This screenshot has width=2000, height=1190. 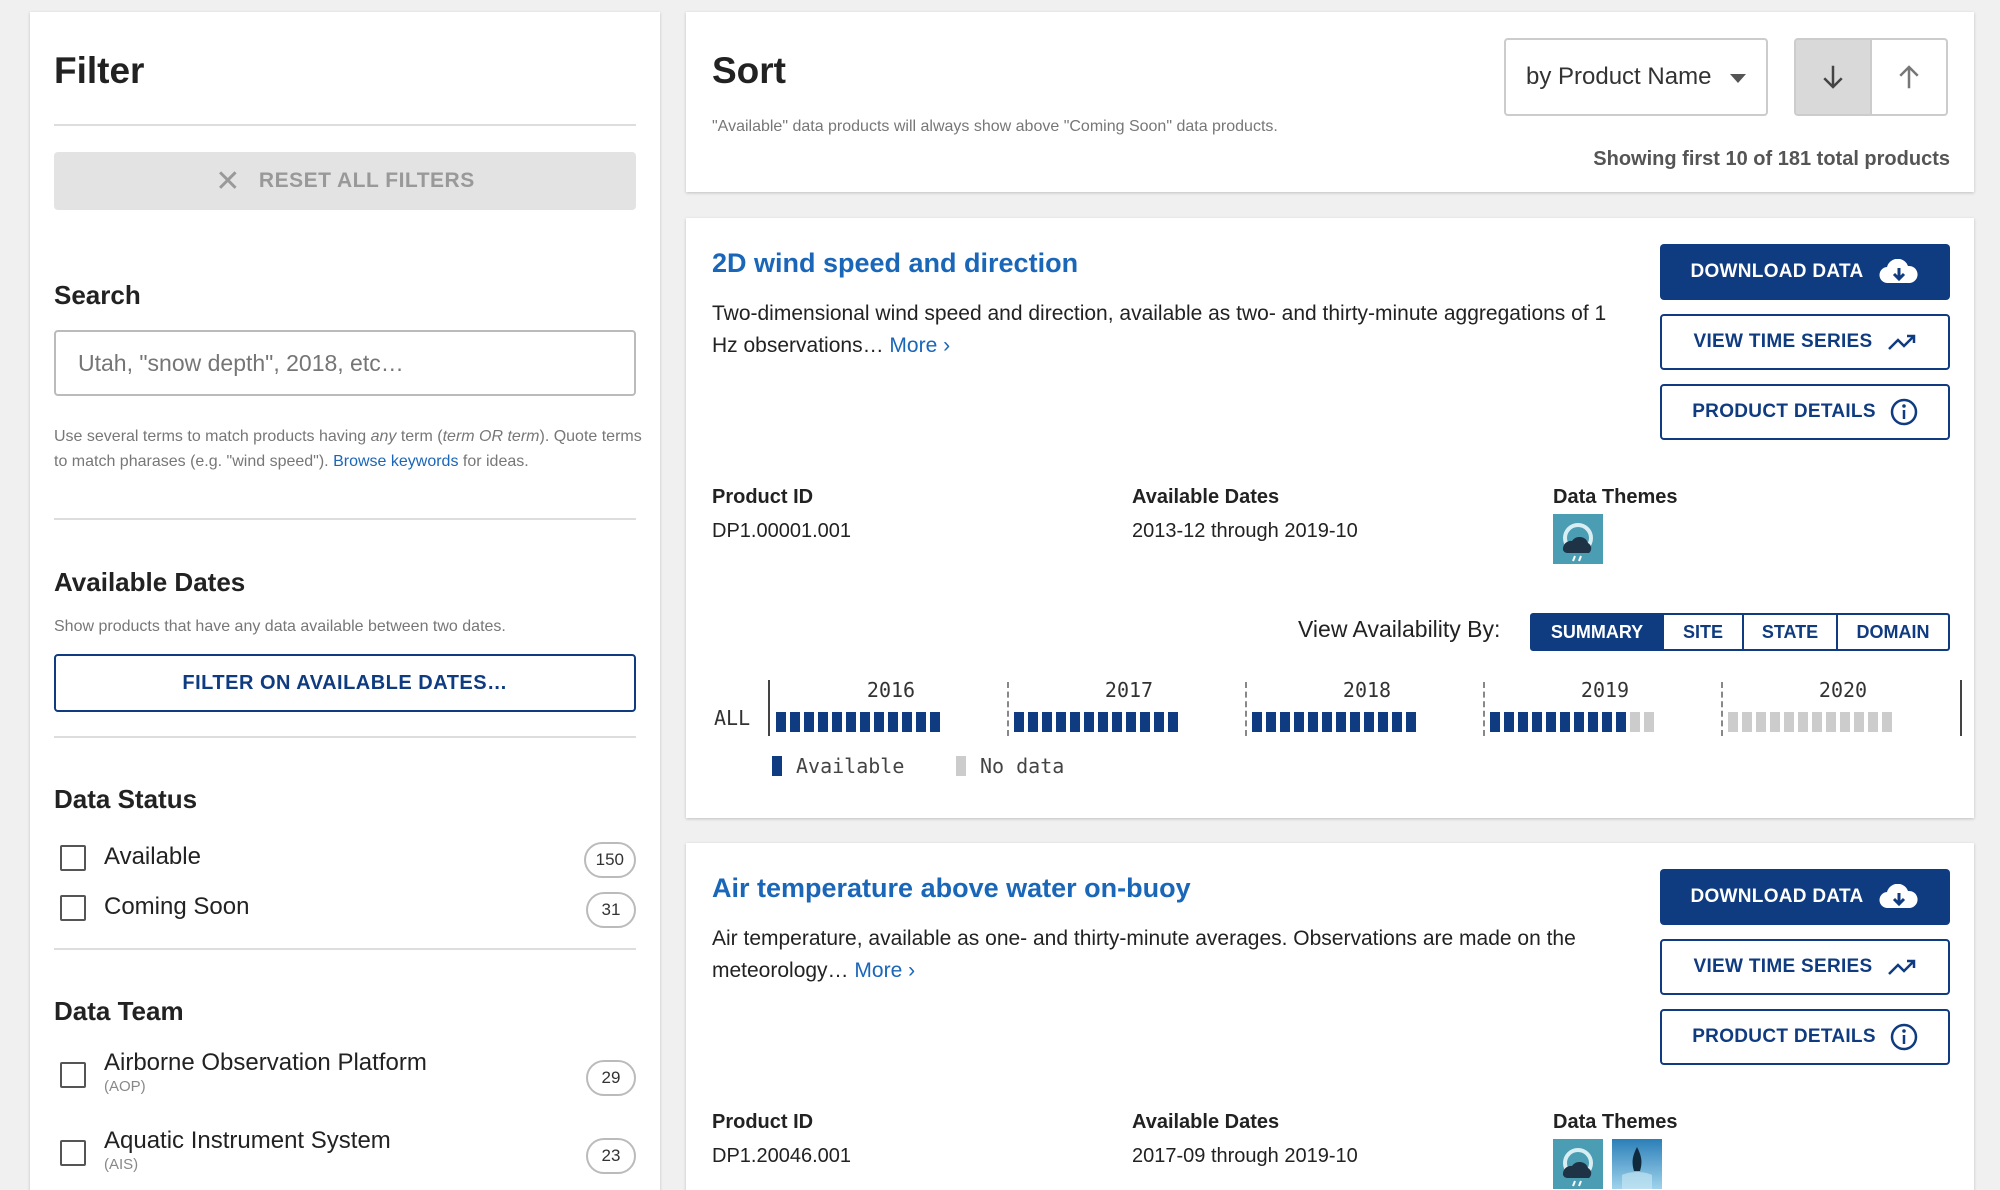 I want to click on team-option-ais: Aquatic Instrument System (AIS) 23, so click(x=348, y=1150).